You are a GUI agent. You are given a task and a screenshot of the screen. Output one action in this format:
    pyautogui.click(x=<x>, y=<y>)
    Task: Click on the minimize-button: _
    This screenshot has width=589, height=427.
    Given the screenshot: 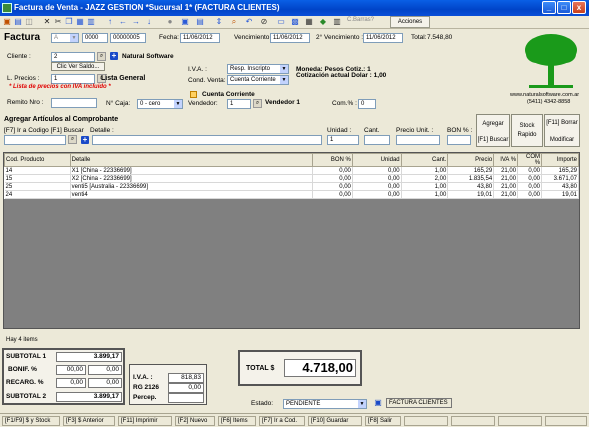 What is the action you would take?
    pyautogui.click(x=549, y=7)
    